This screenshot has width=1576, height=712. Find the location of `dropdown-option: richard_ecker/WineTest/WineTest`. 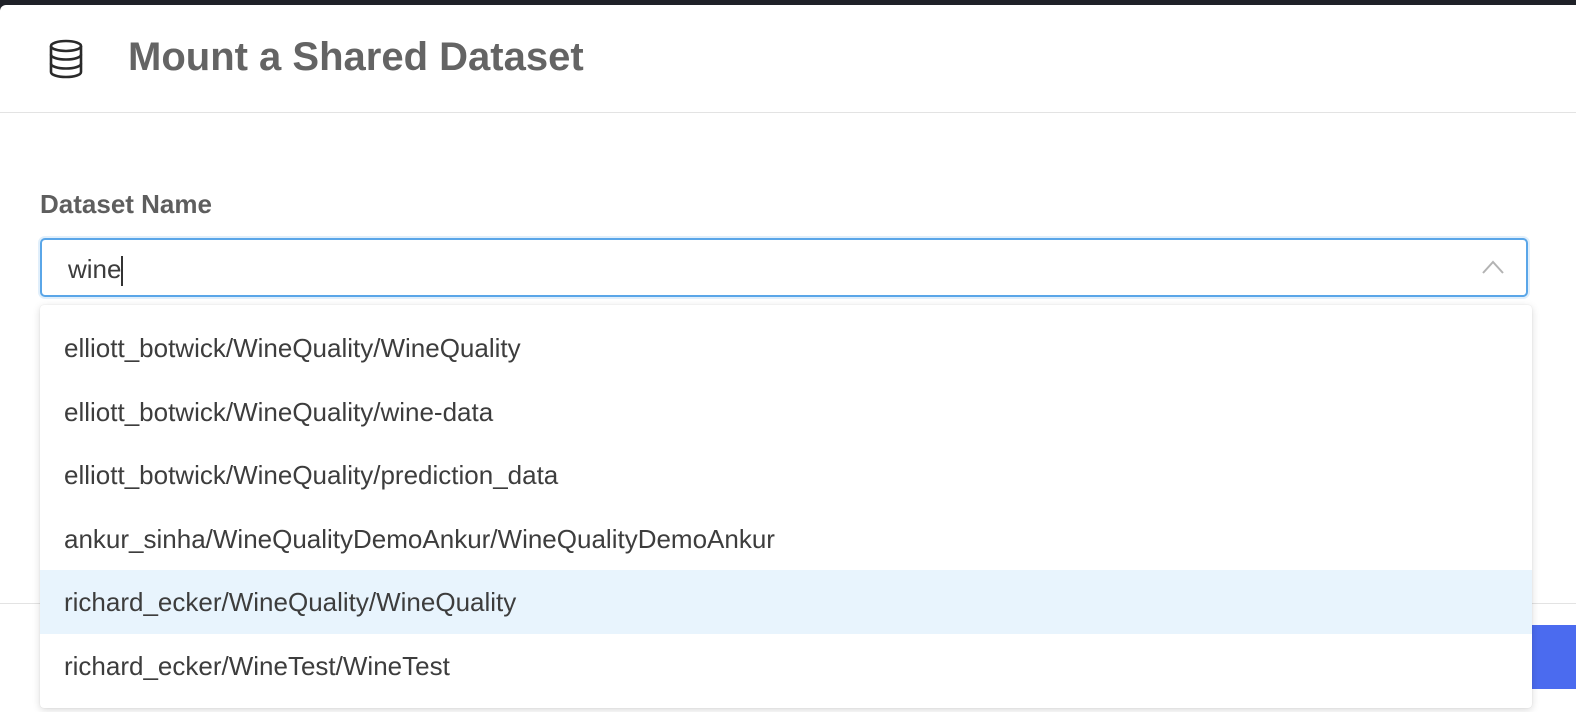

dropdown-option: richard_ecker/WineTest/WineTest is located at coordinates (786, 666).